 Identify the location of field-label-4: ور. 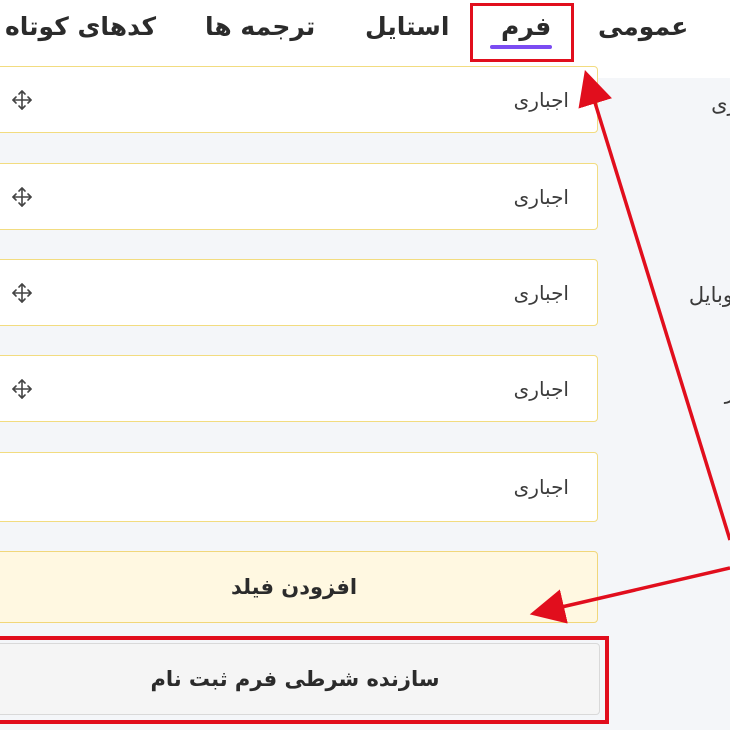
(727, 392).